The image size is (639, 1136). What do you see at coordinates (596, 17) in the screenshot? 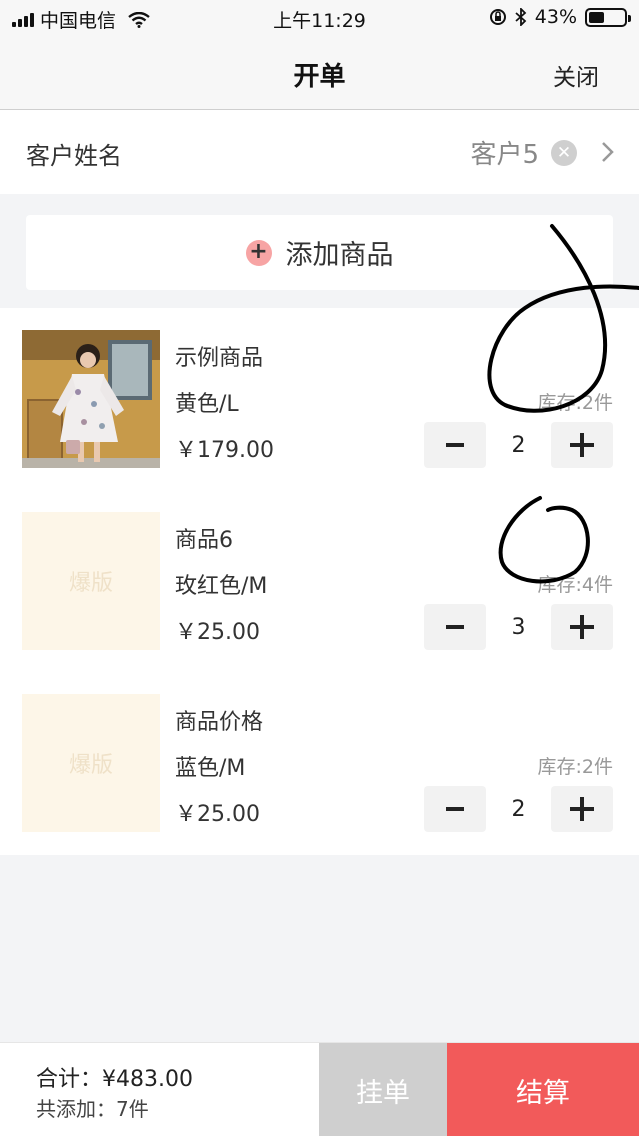
I see `battery-fill` at bounding box center [596, 17].